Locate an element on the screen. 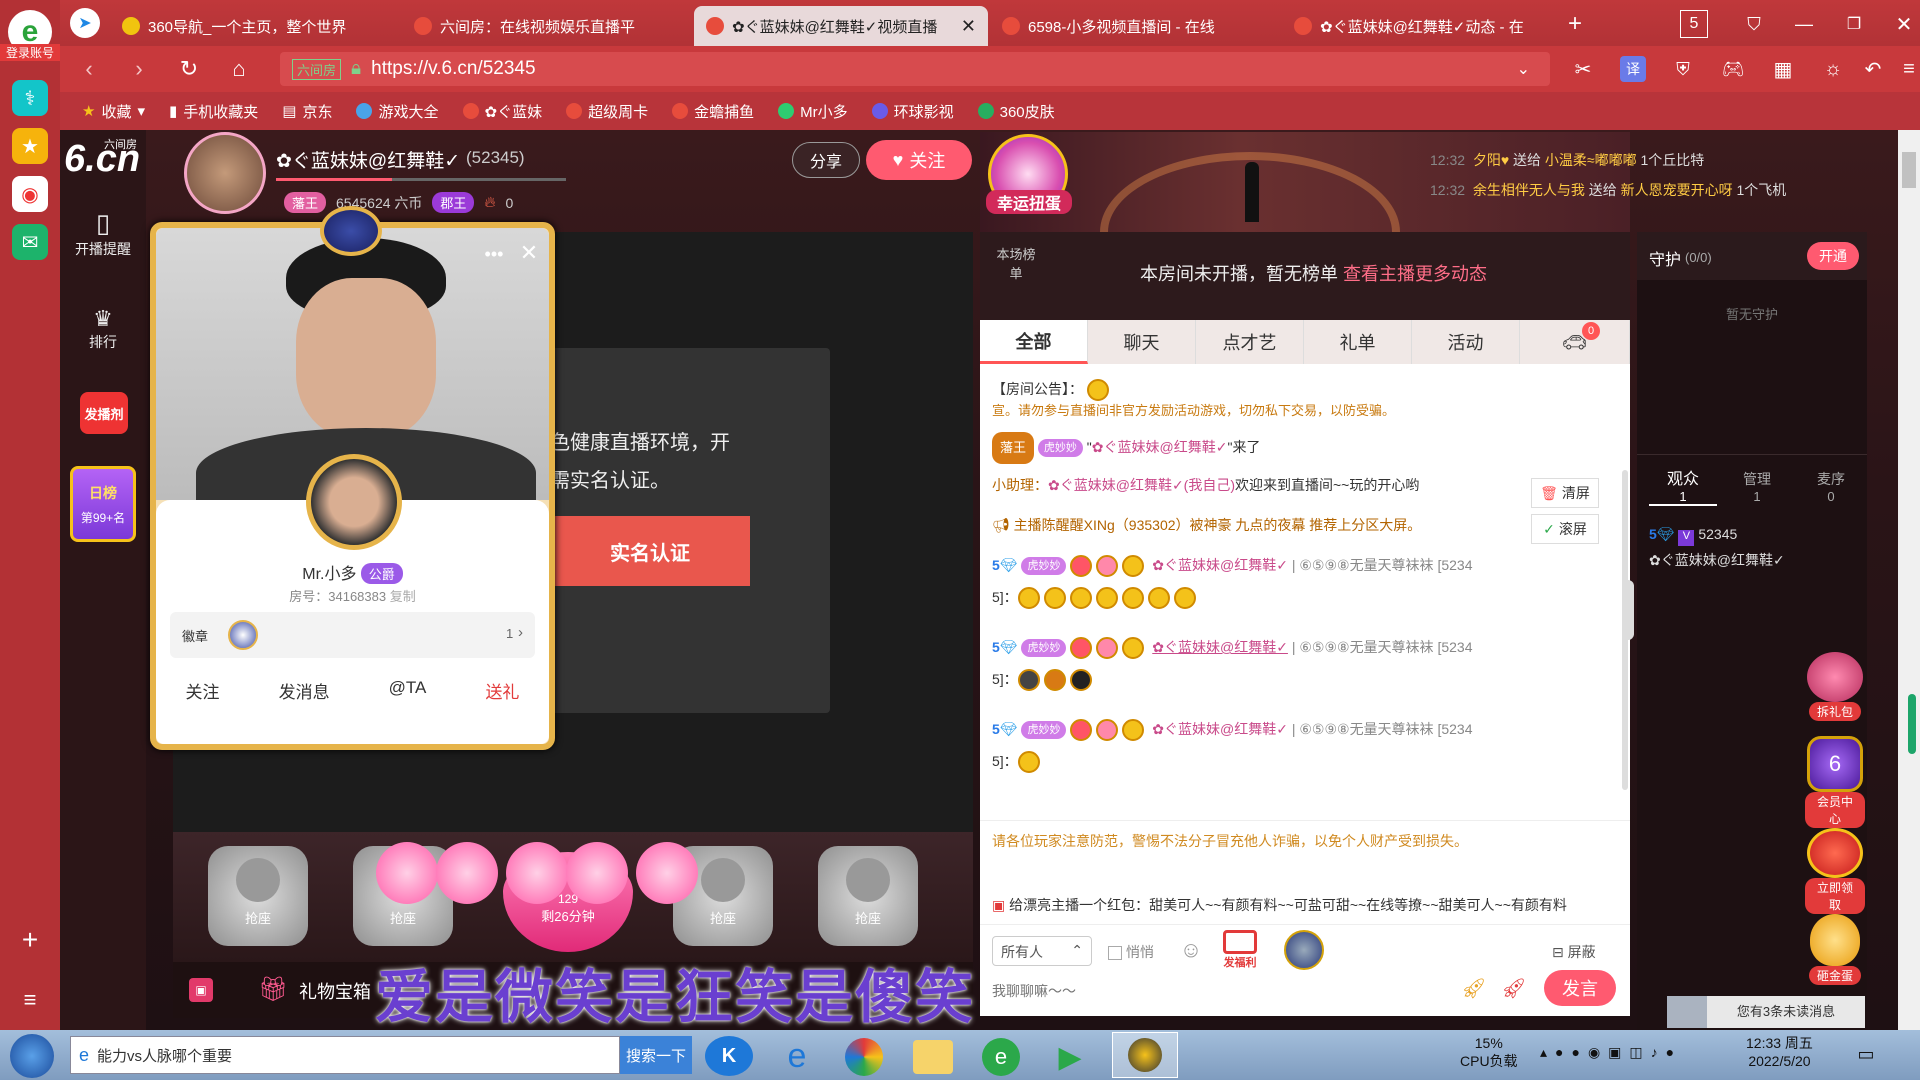 Image resolution: width=1920 pixels, height=1080 pixels. recipient-select: 所有人 ⌃ is located at coordinates (1042, 951).